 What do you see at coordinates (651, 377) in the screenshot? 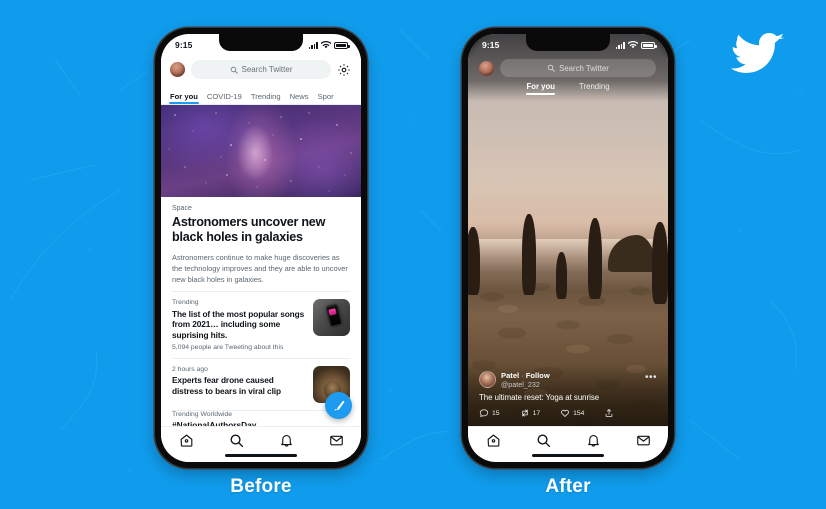
I see `more-horizontal-icon: •••` at bounding box center [651, 377].